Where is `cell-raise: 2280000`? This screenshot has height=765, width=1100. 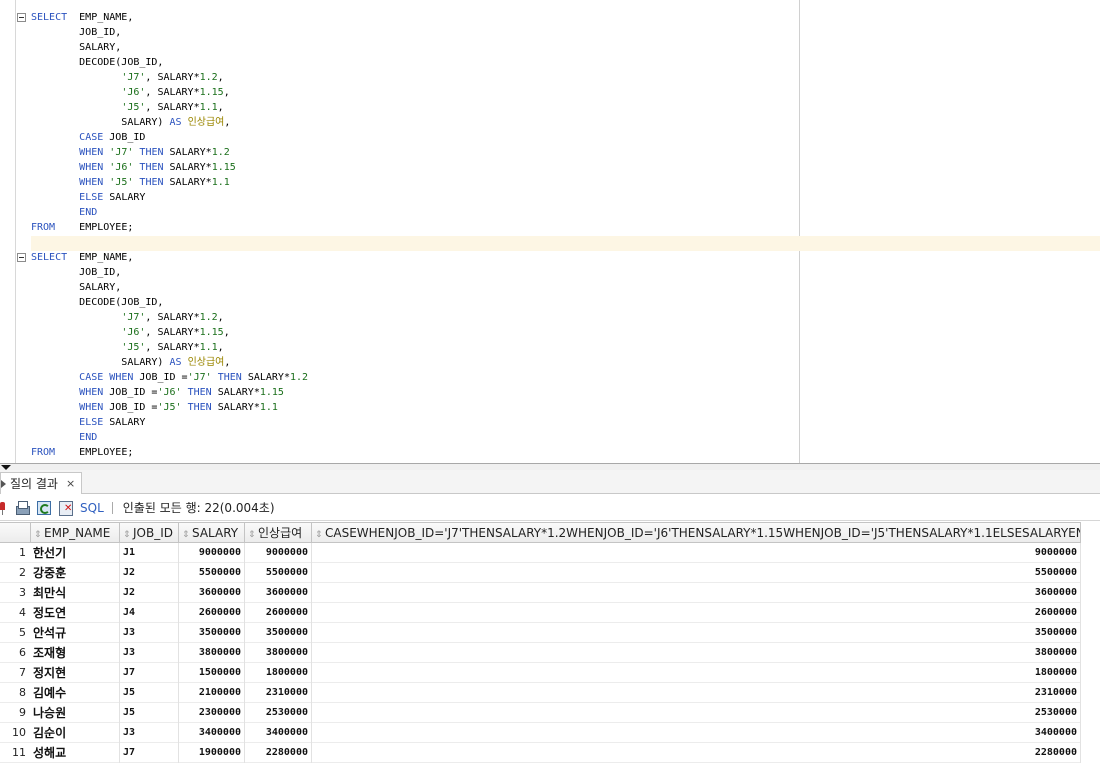 cell-raise: 2280000 is located at coordinates (278, 753).